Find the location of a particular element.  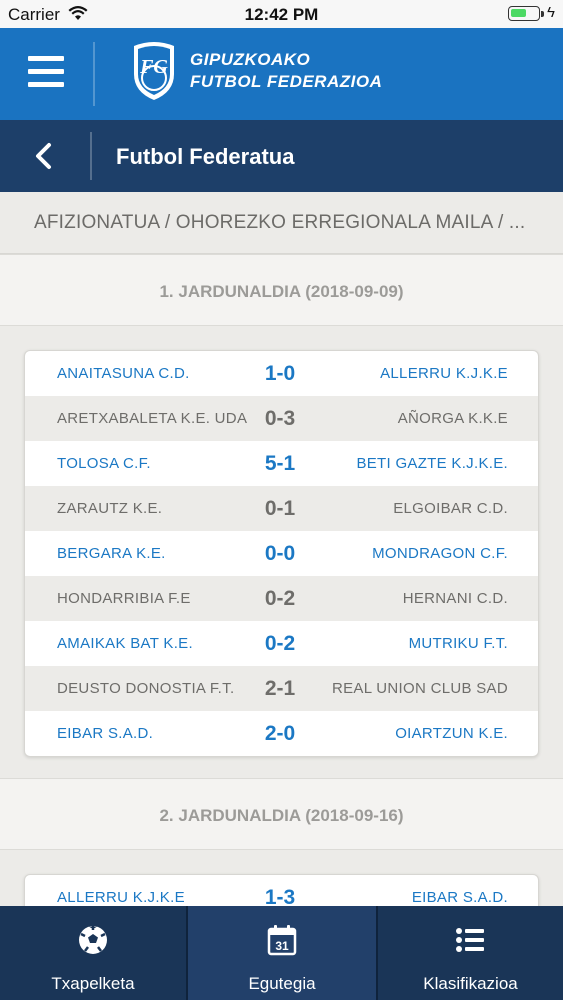

home-team: ARETXABALETA K.E. UDA is located at coordinates (152, 418).